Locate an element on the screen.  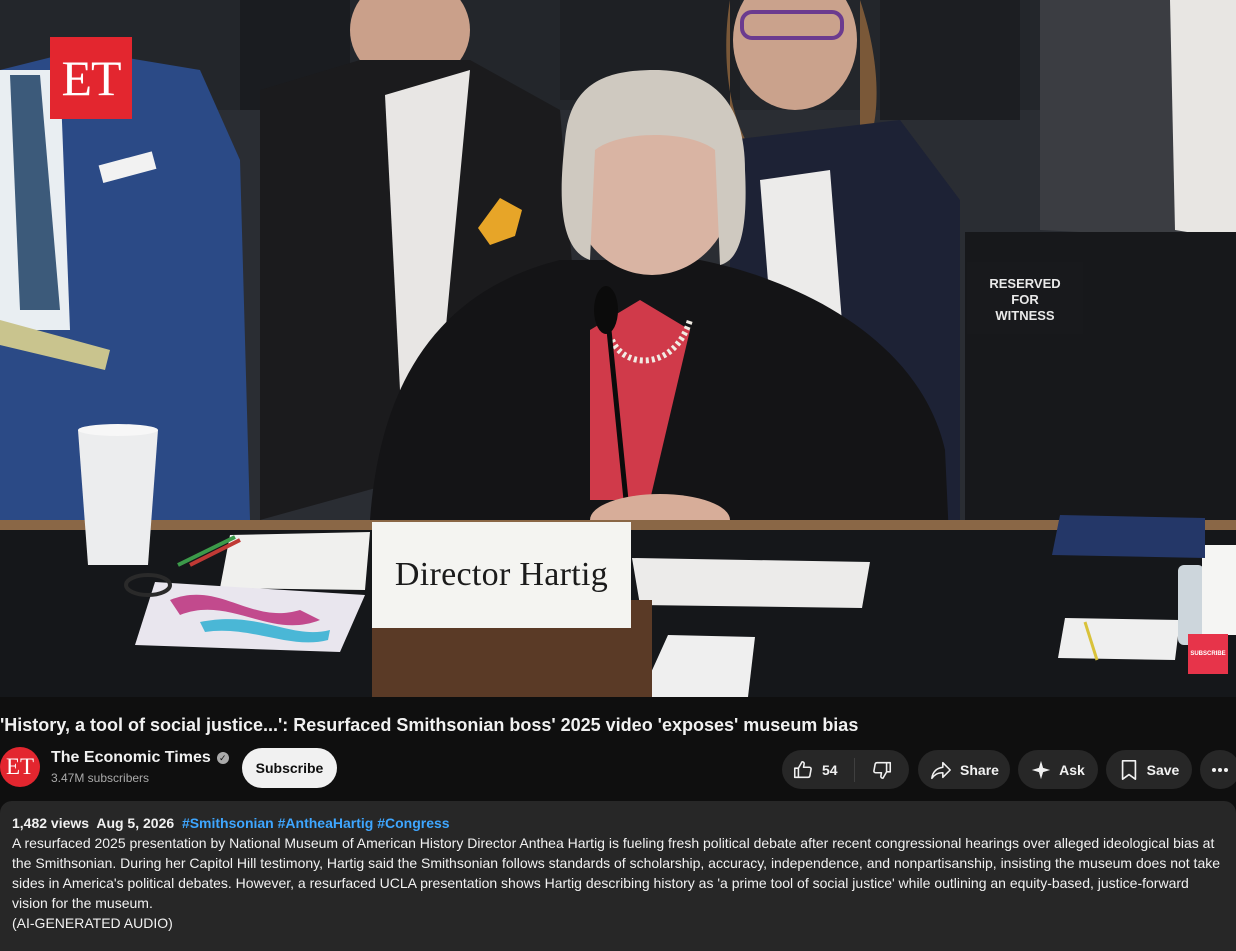
share-button: Share is located at coordinates (964, 769).